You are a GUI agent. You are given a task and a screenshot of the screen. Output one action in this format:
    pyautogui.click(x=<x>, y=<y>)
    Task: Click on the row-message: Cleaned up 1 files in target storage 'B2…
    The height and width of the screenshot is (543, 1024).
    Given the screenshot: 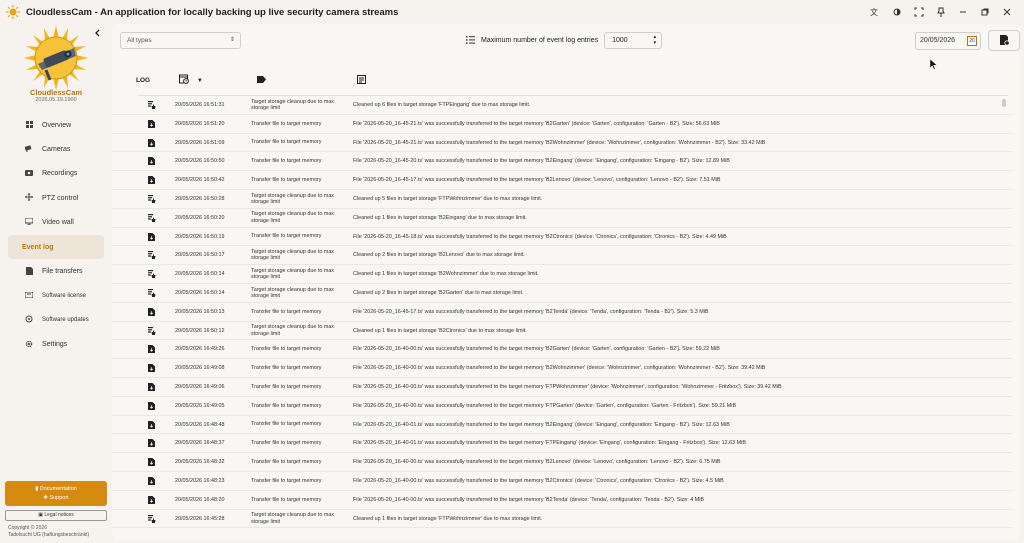 What is the action you would take?
    pyautogui.click(x=446, y=274)
    